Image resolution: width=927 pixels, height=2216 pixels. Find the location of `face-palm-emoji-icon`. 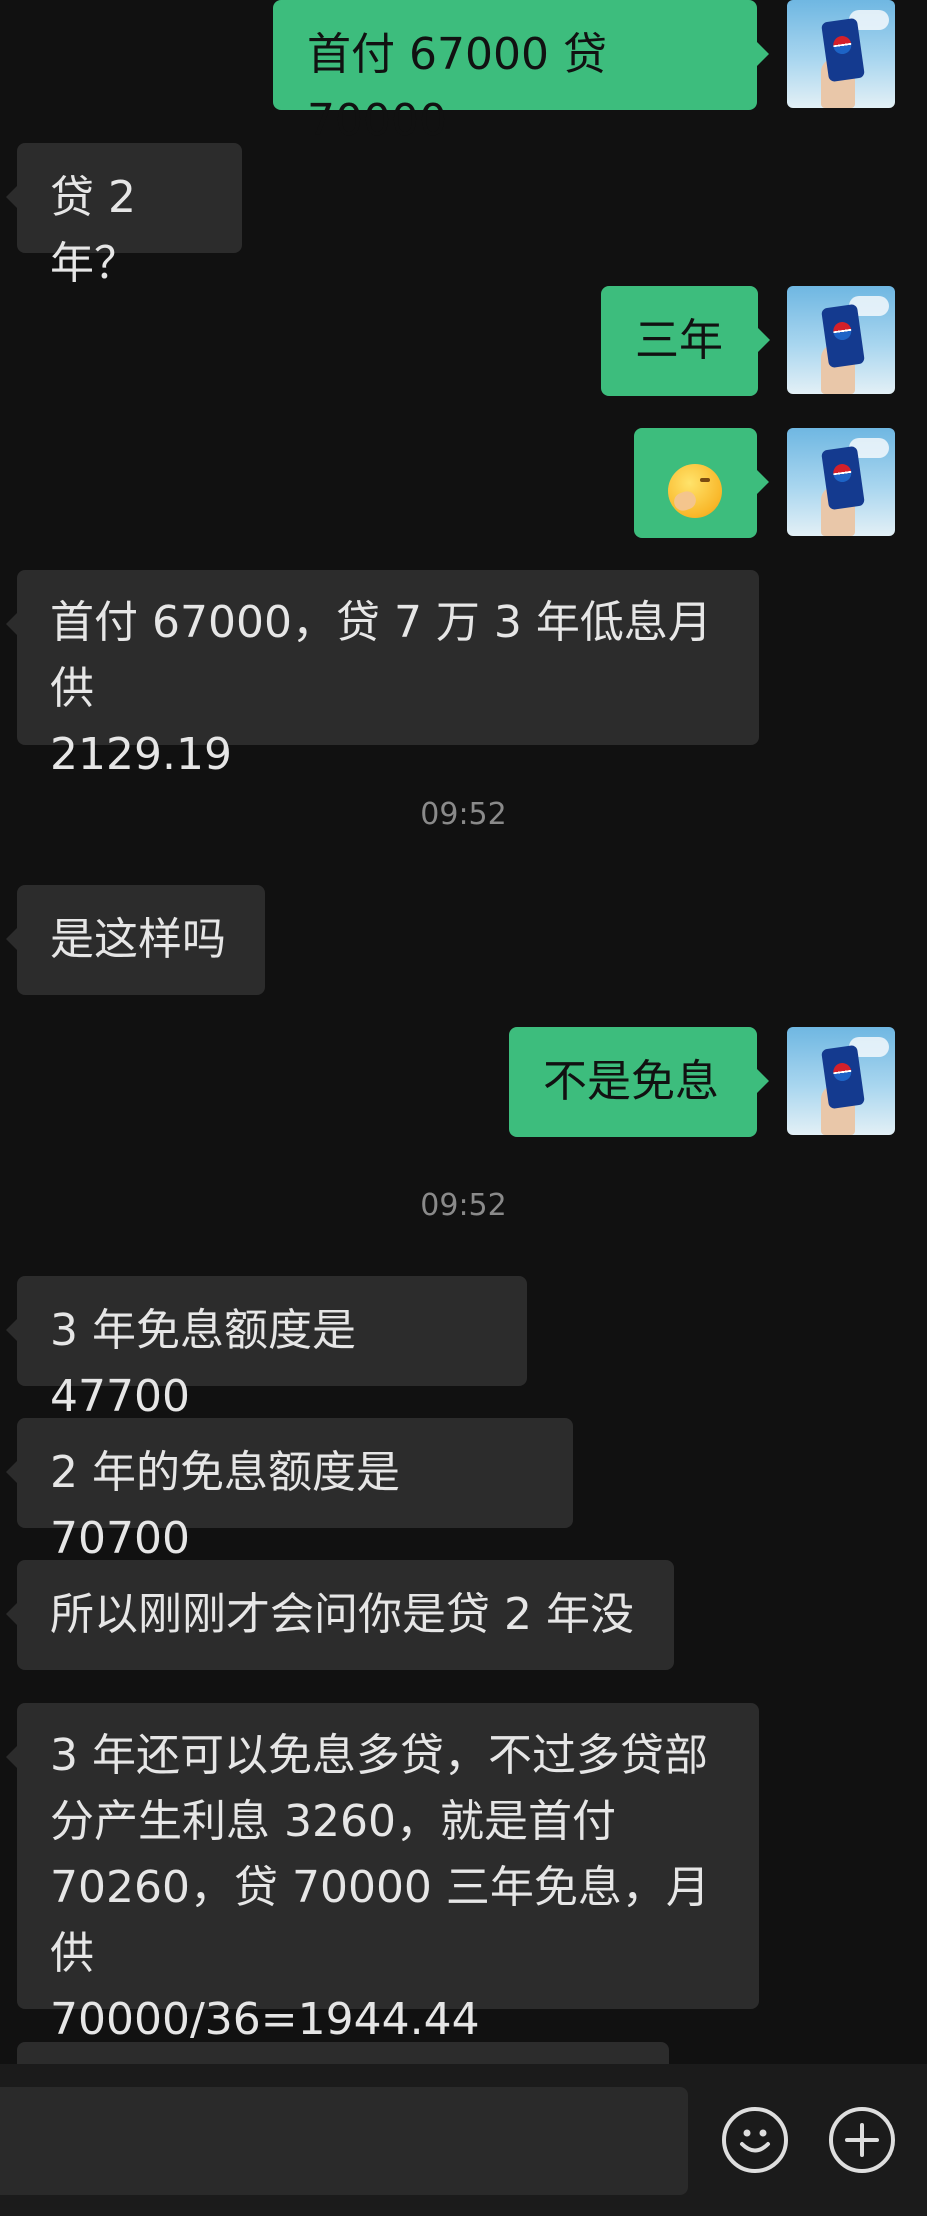

face-palm-emoji-icon is located at coordinates (695, 491).